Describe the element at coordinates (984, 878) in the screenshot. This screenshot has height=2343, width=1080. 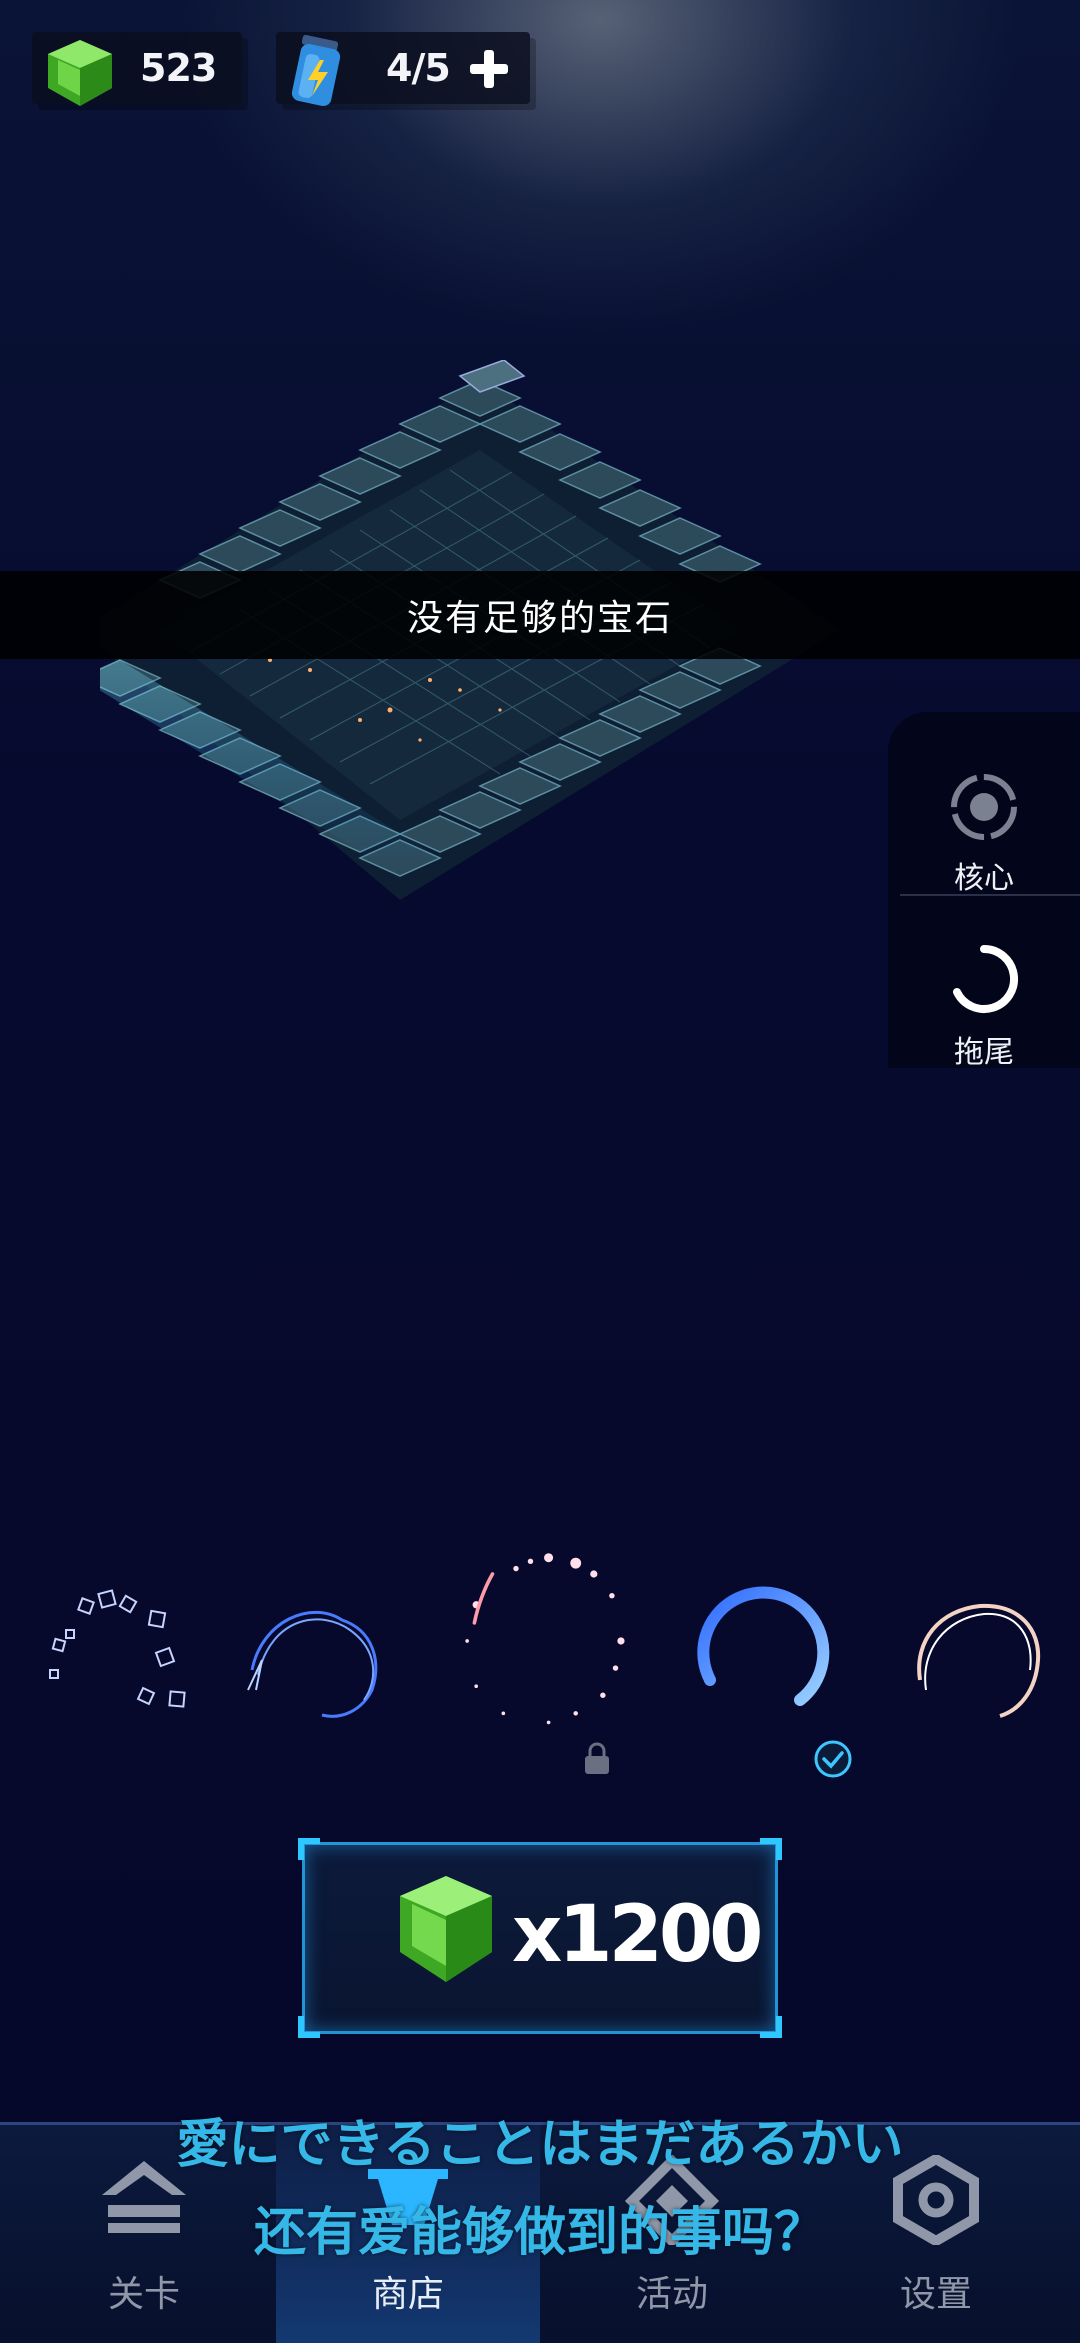
I see `tab-core-label: 核心` at that location.